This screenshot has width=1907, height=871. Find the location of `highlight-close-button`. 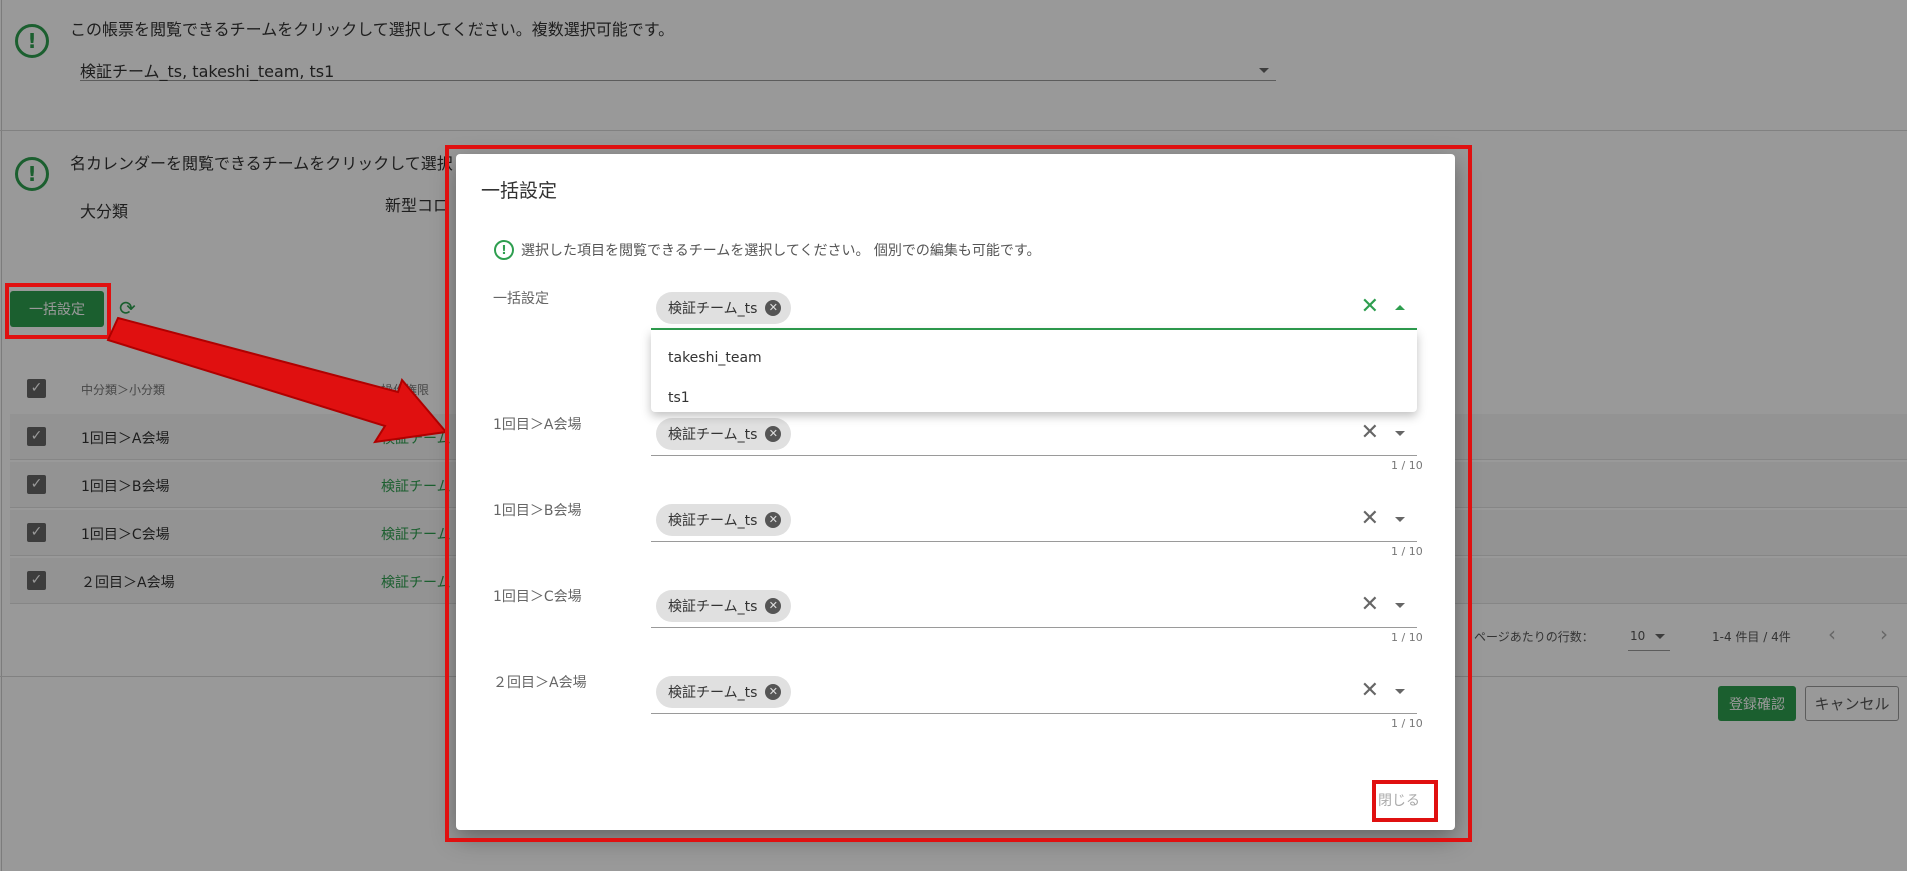

highlight-close-button is located at coordinates (1405, 801).